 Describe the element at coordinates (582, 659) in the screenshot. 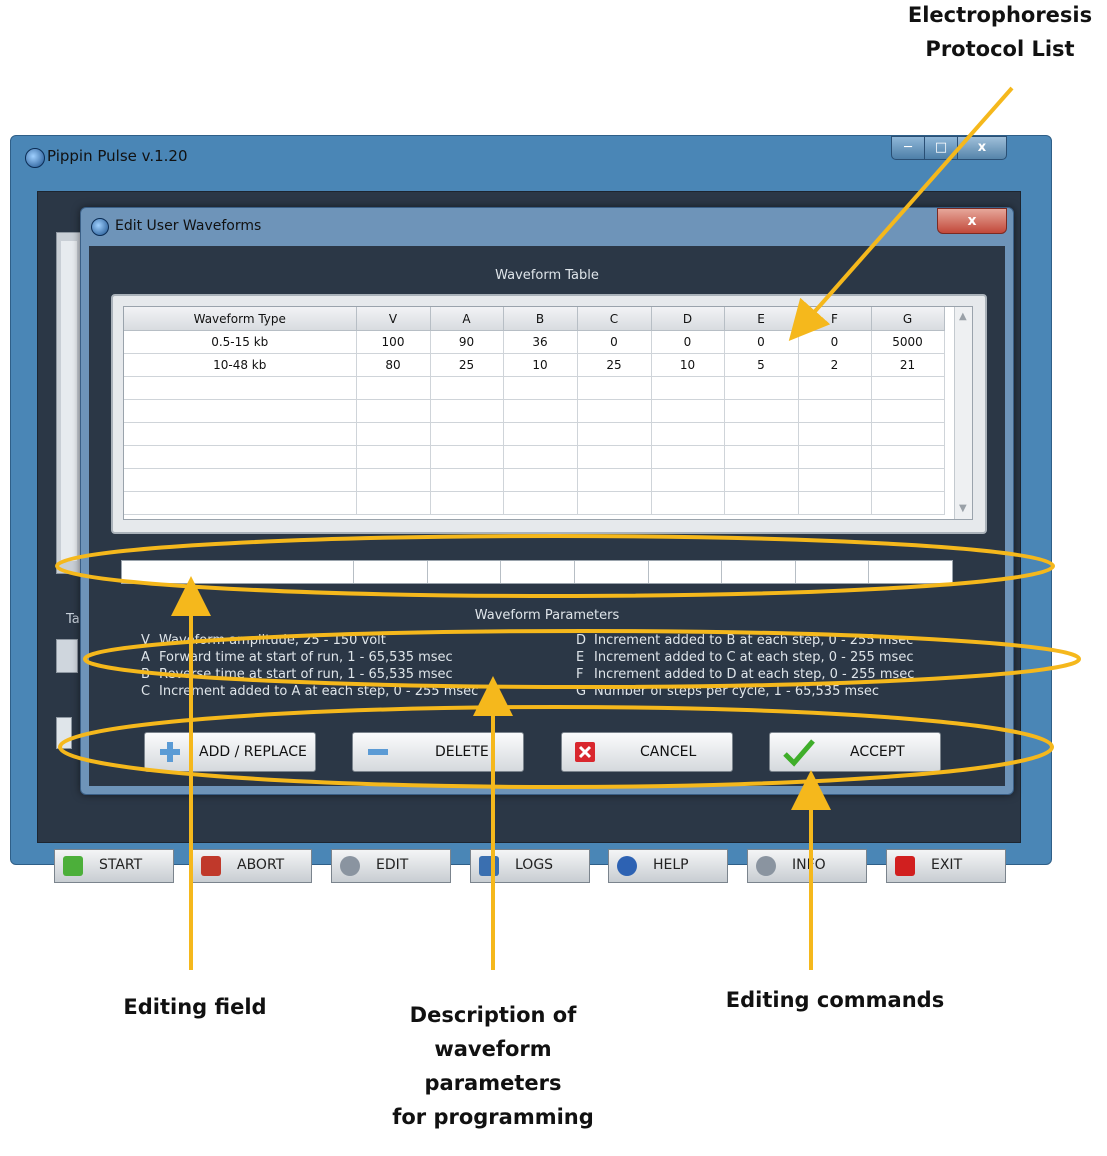

I see `parameters-ellipse` at that location.